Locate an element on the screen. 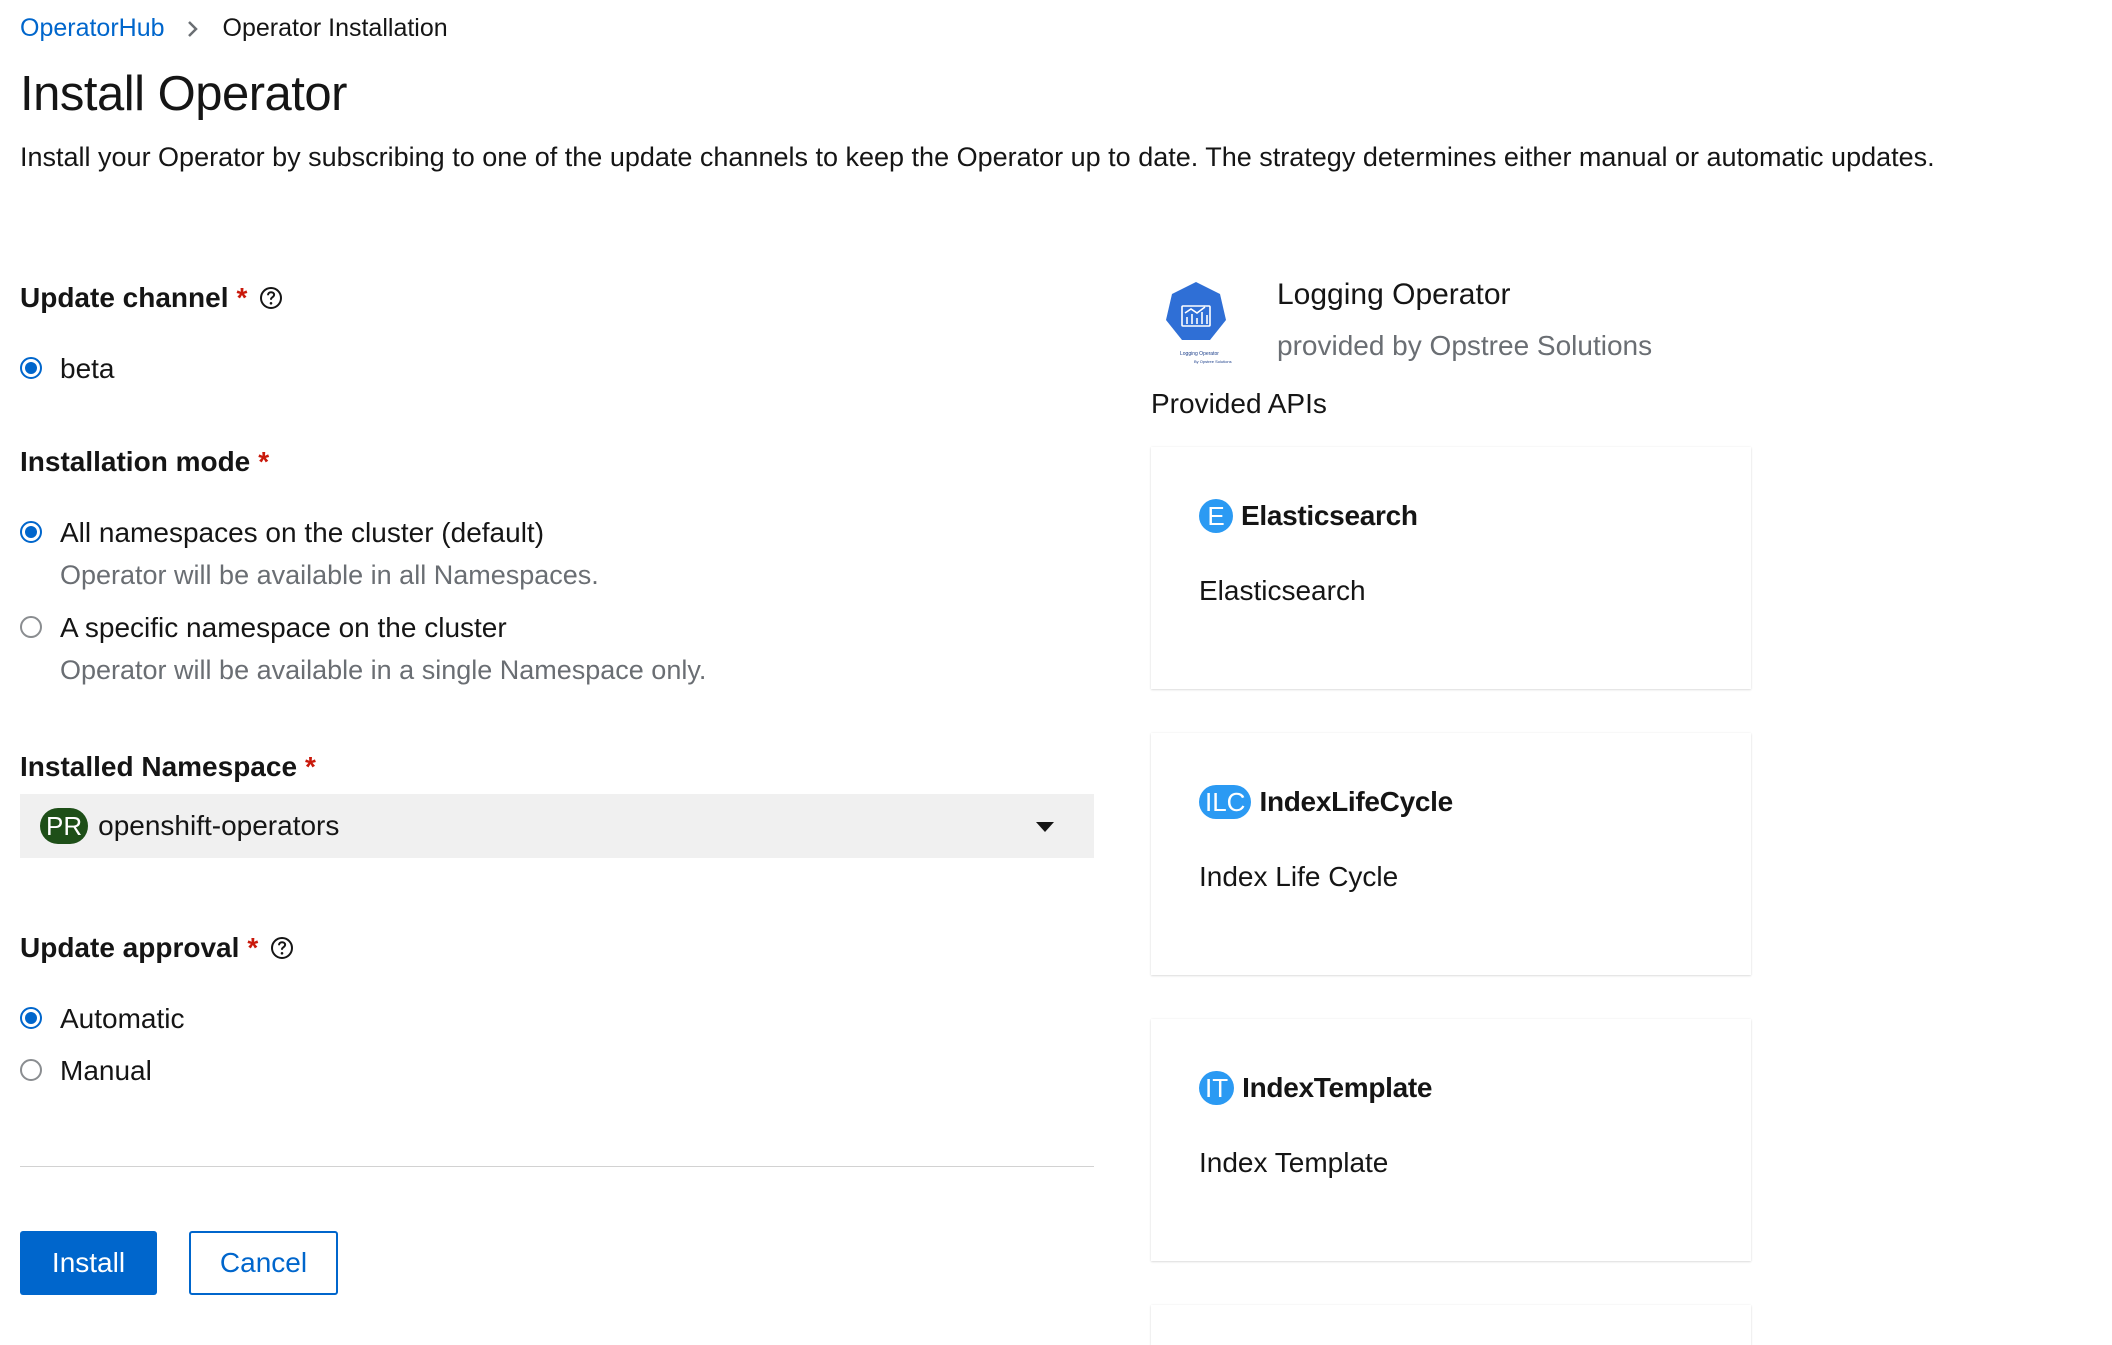 Image resolution: width=2112 pixels, height=1345 pixels. update-approval-automatic-radio is located at coordinates (31, 1018).